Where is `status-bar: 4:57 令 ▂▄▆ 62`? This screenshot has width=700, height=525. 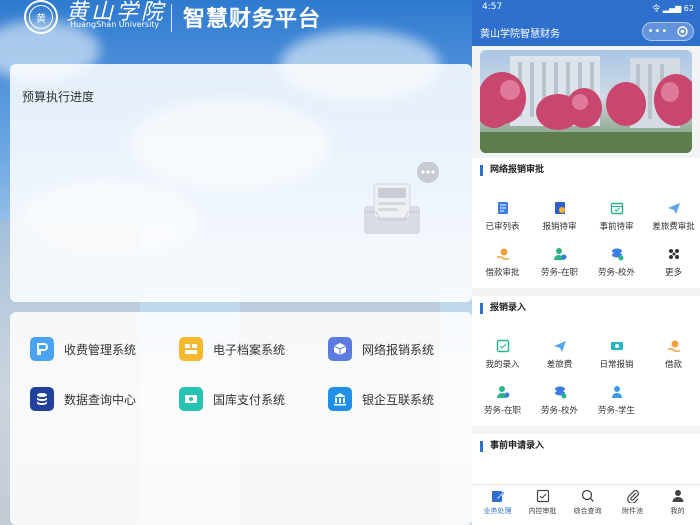
status-bar: 4:57 令 ▂▄▆ 62 is located at coordinates (586, 8).